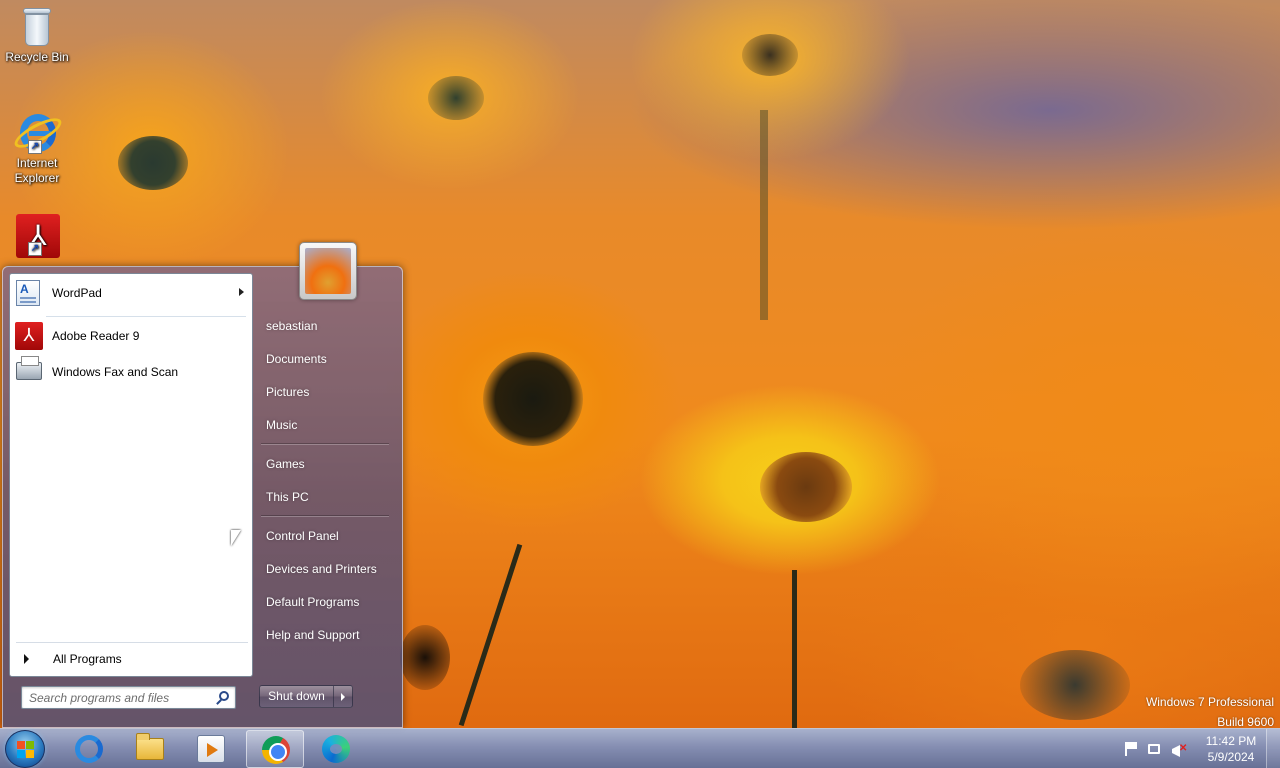 Image resolution: width=1280 pixels, height=768 pixels. What do you see at coordinates (37, 170) in the screenshot?
I see `desktop-icon-label: Internet Explorer` at bounding box center [37, 170].